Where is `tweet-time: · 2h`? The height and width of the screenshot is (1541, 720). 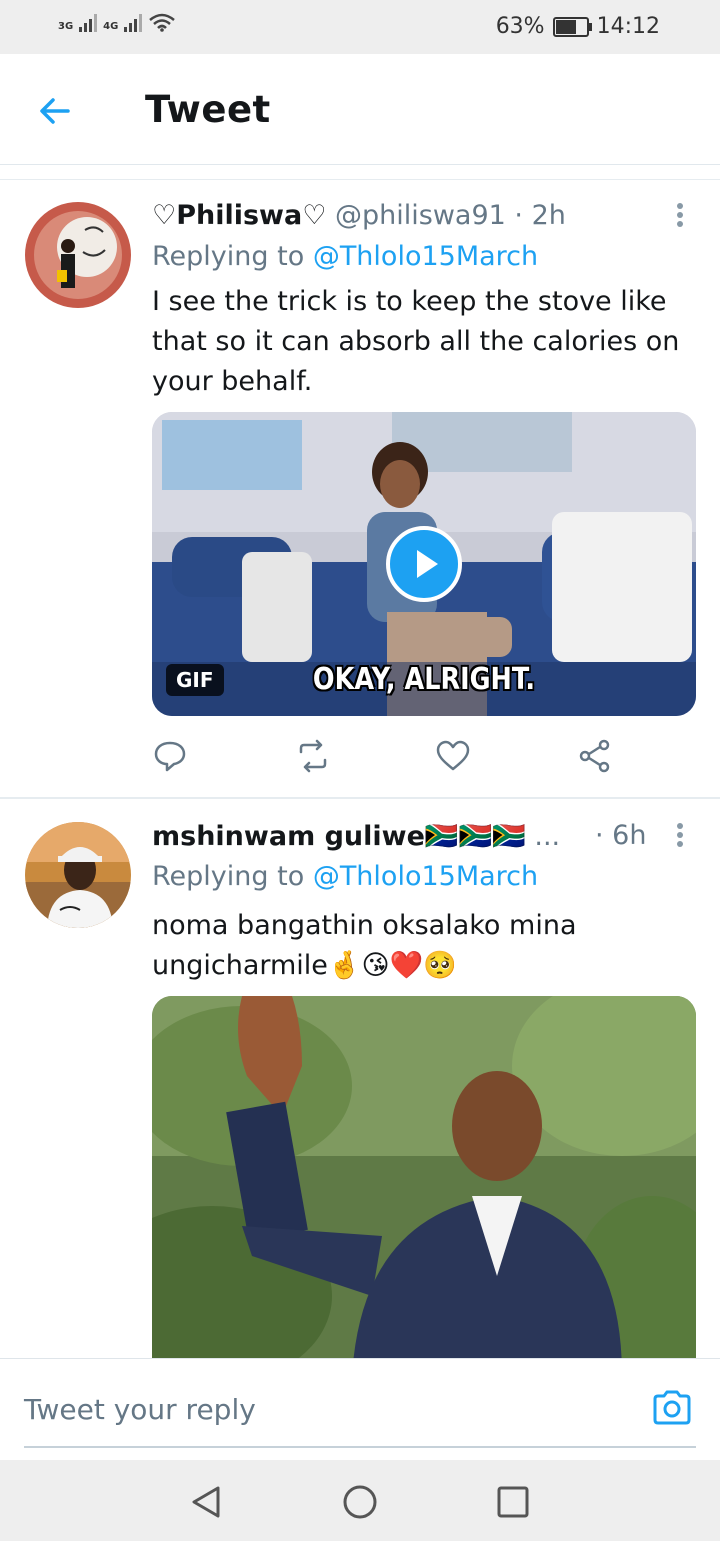 tweet-time: · 2h is located at coordinates (540, 215).